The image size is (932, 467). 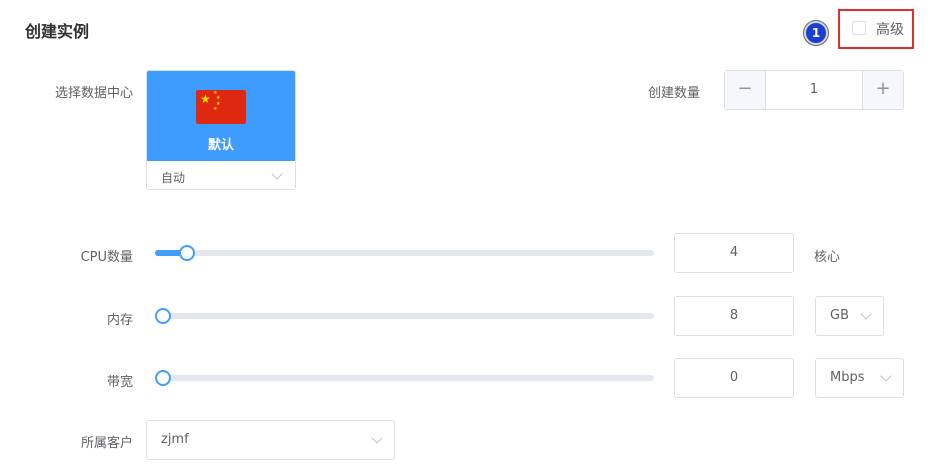 What do you see at coordinates (119, 382) in the screenshot?
I see `bandwidth-label: 带宽` at bounding box center [119, 382].